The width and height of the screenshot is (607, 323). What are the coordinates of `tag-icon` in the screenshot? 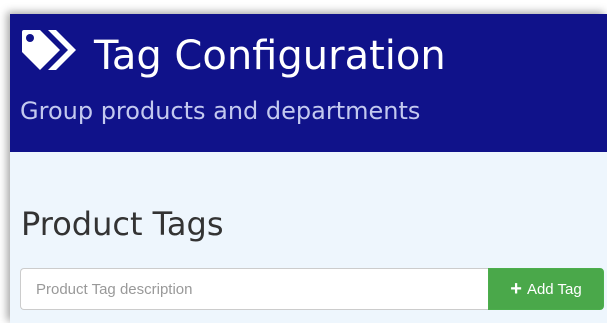 It's located at (49, 50).